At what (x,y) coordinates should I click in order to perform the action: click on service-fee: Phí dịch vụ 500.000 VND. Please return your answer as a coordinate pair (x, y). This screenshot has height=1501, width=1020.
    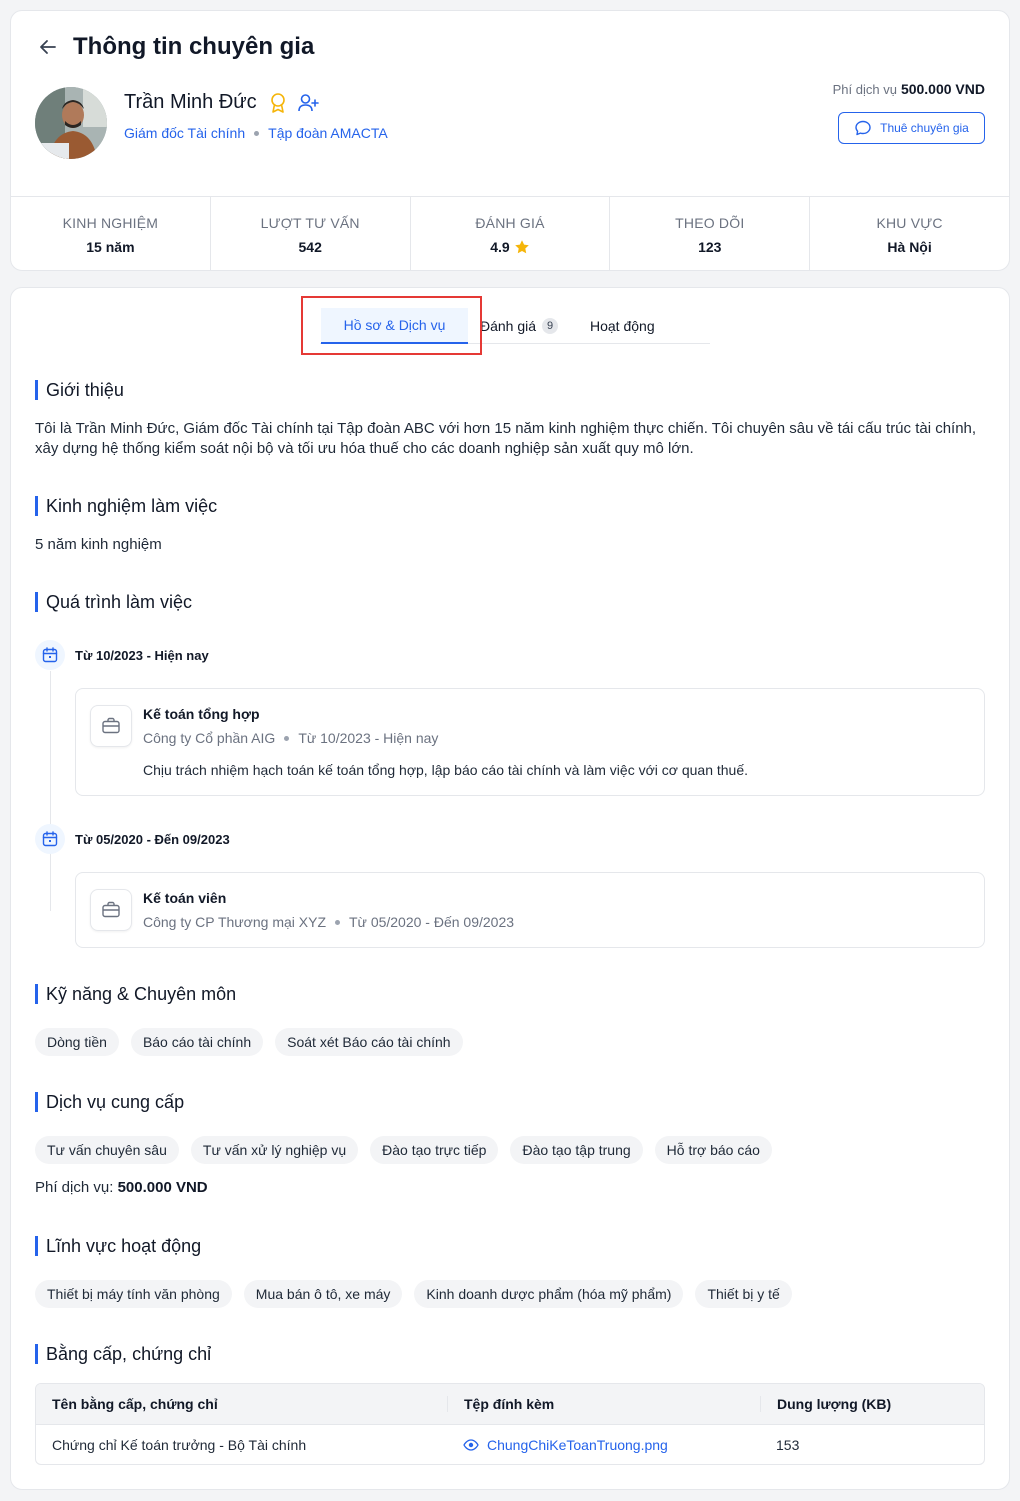
    Looking at the image, I should click on (909, 89).